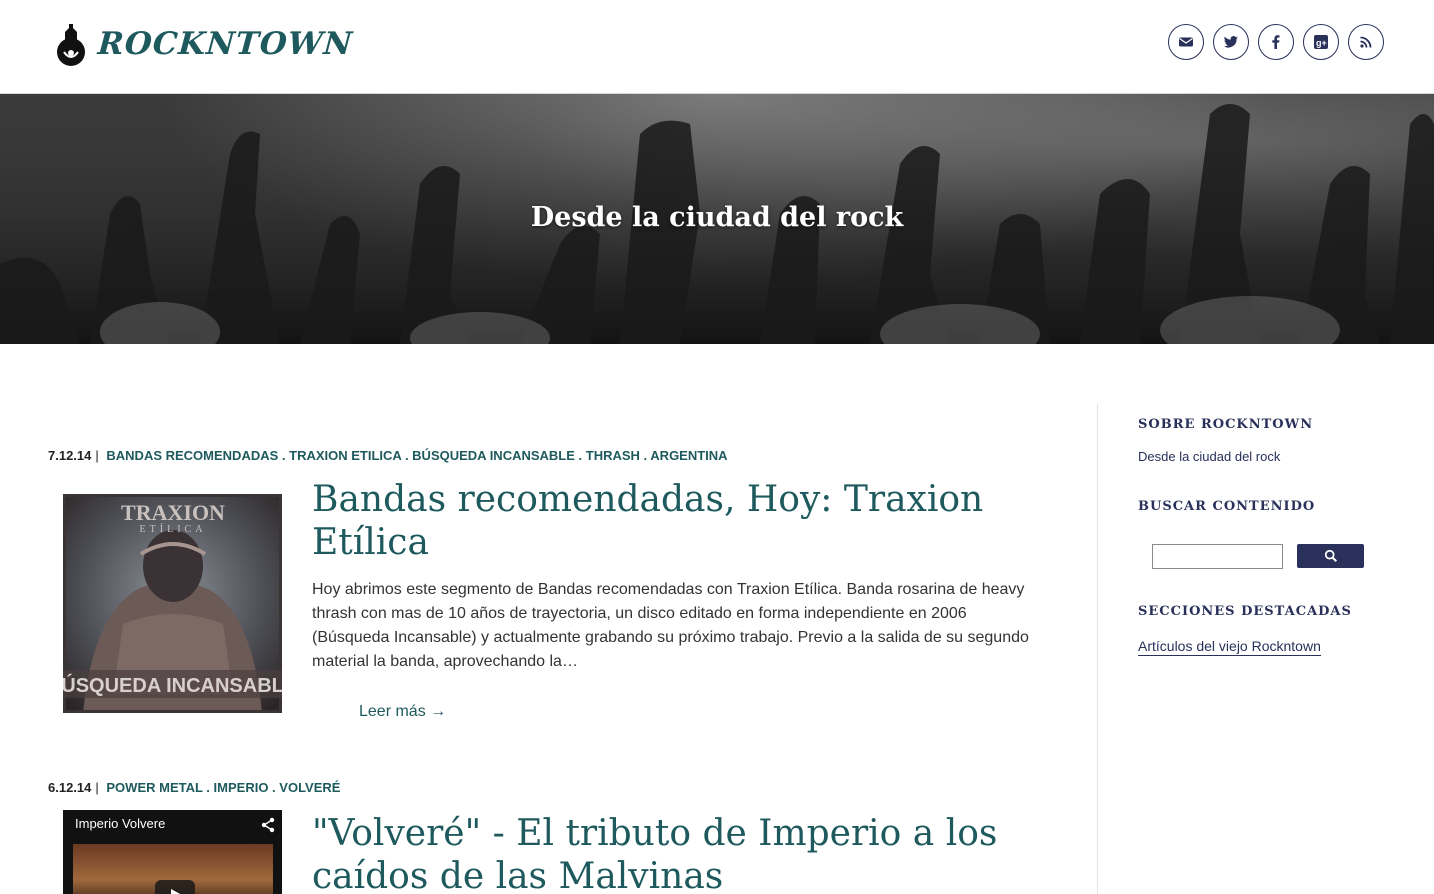  I want to click on google-plus-link: g+, so click(1321, 42).